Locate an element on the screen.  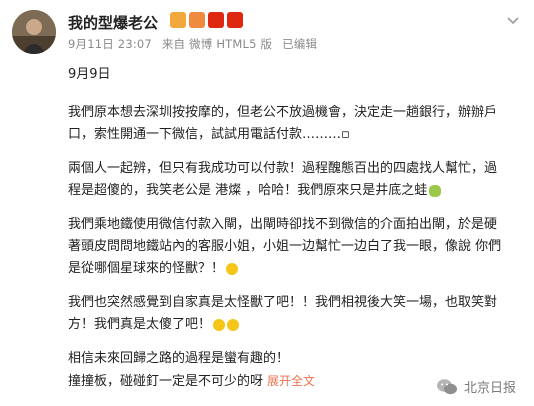
chevron-down-icon is located at coordinates (513, 21).